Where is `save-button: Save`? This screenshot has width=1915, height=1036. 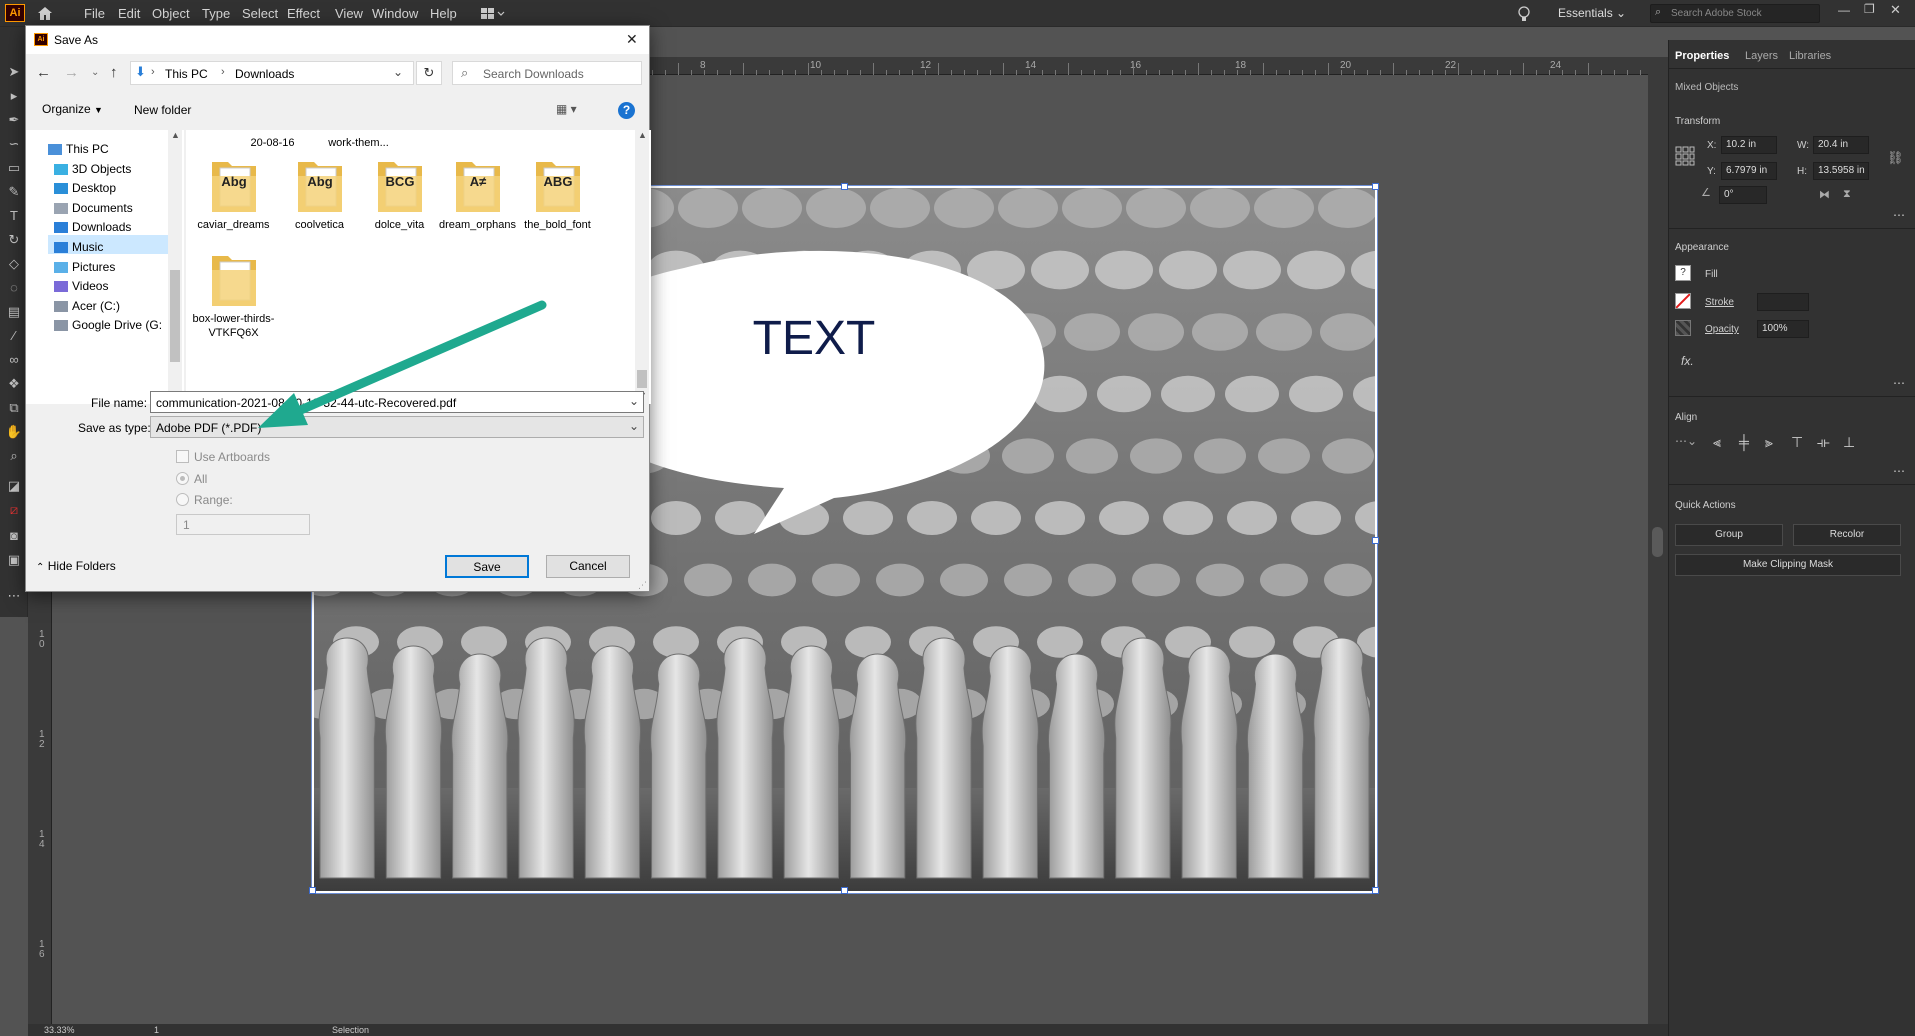
save-button: Save is located at coordinates (487, 566).